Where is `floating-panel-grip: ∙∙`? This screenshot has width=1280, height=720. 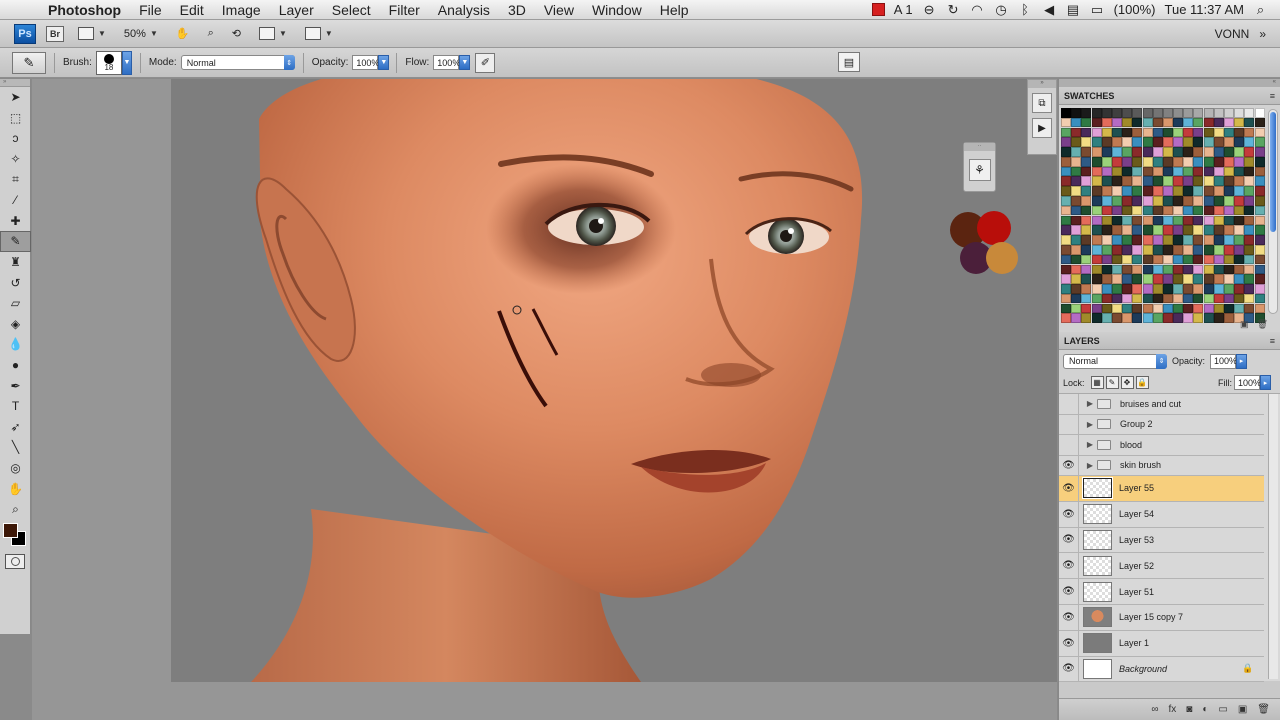
floating-panel-grip: ∙∙ is located at coordinates (979, 147).